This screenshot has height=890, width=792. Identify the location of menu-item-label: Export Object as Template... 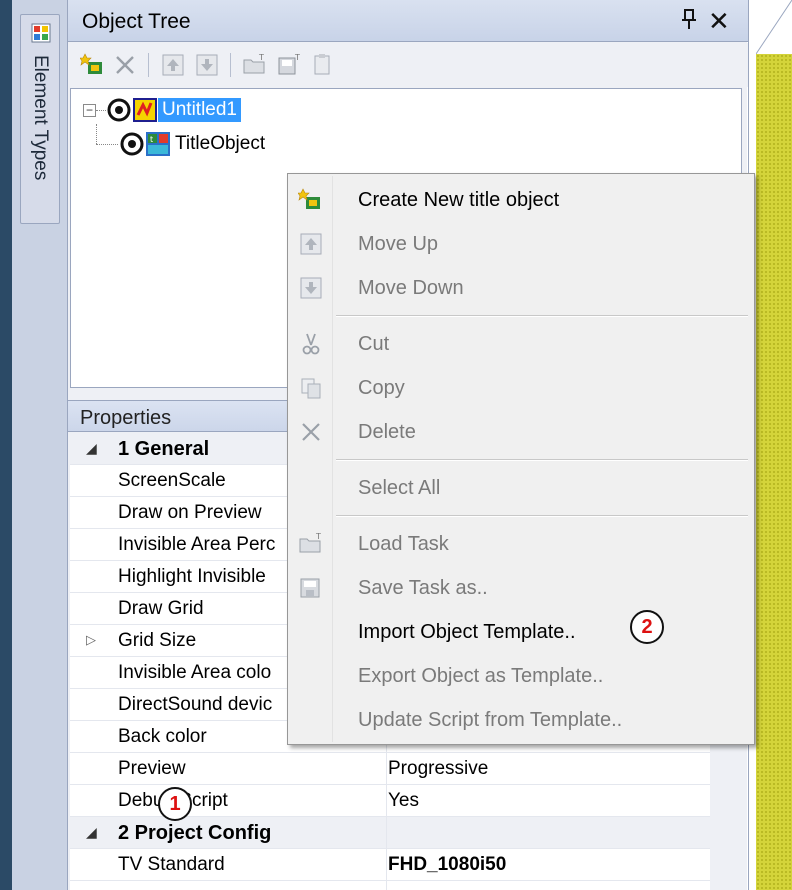
(481, 676).